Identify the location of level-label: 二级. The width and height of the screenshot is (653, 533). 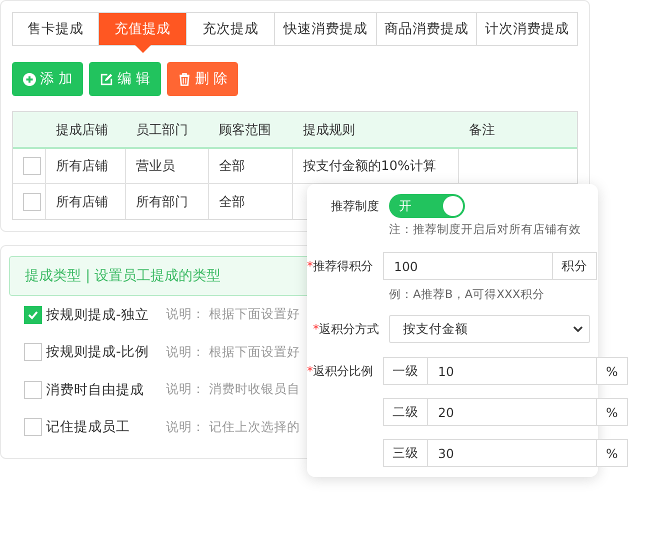
(405, 412).